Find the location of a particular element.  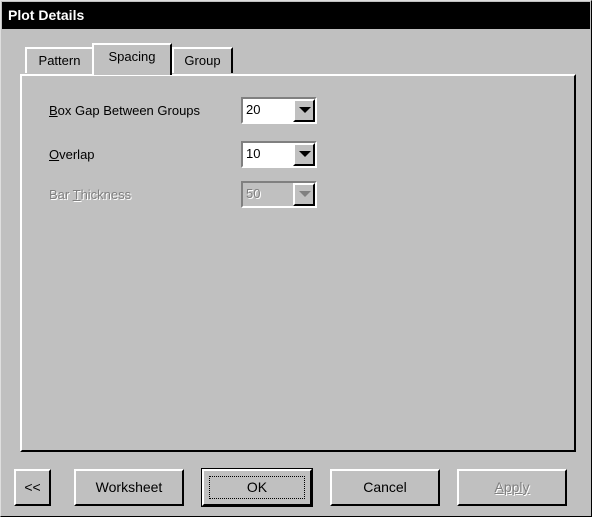

box-gap-label: Box Gap Between Groups is located at coordinates (125, 110).